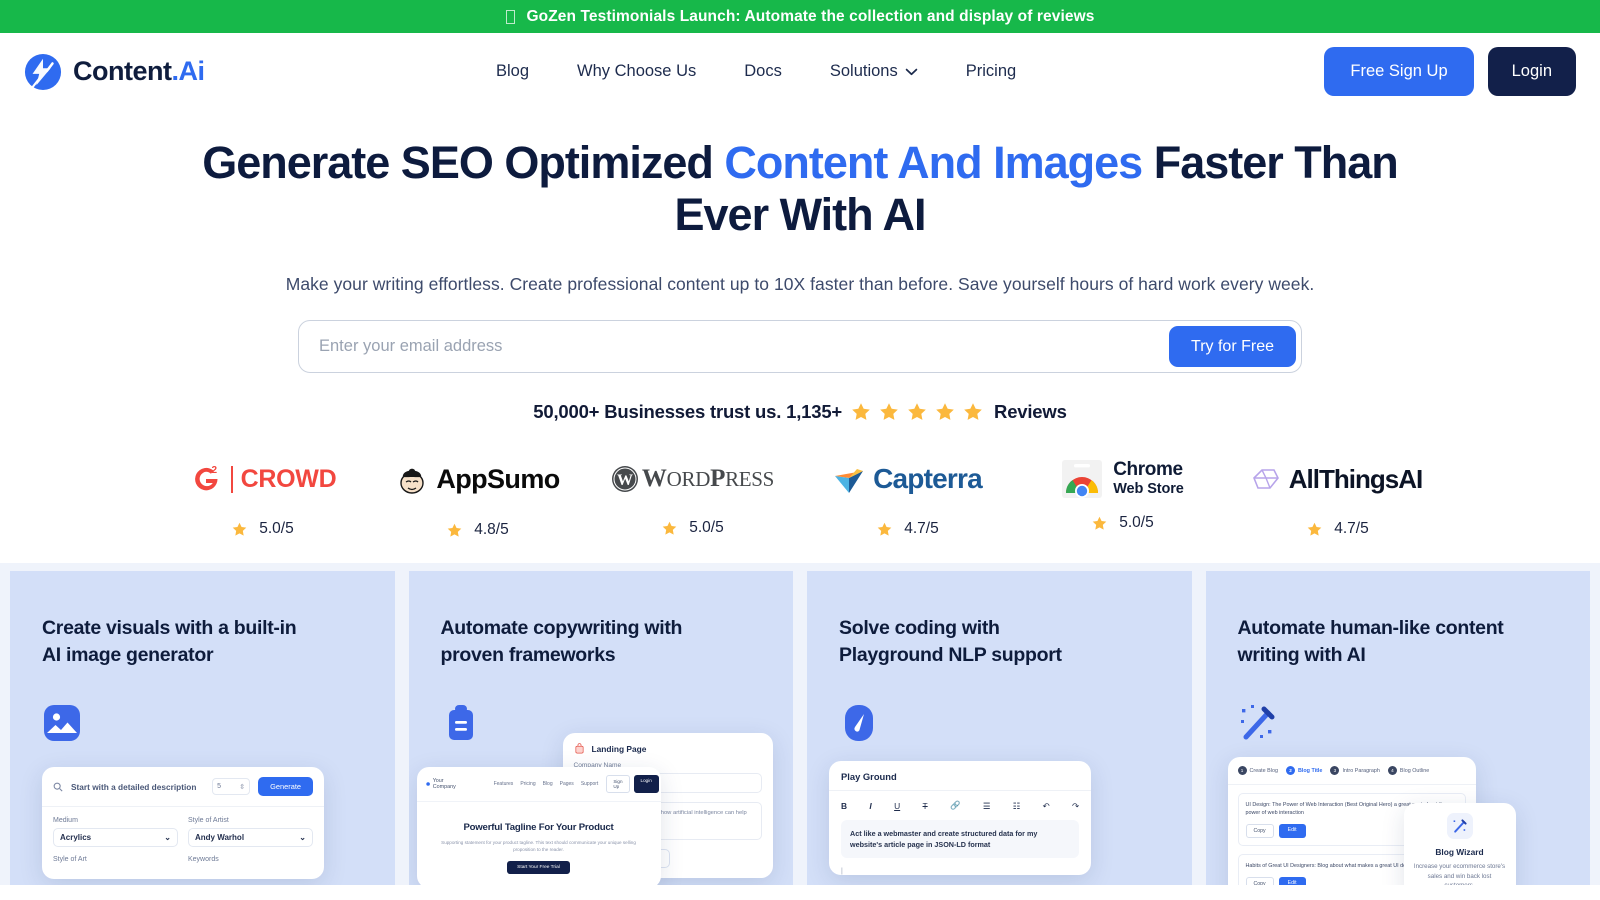 This screenshot has height=900, width=1600. I want to click on step-number: 3, so click(1335, 770).